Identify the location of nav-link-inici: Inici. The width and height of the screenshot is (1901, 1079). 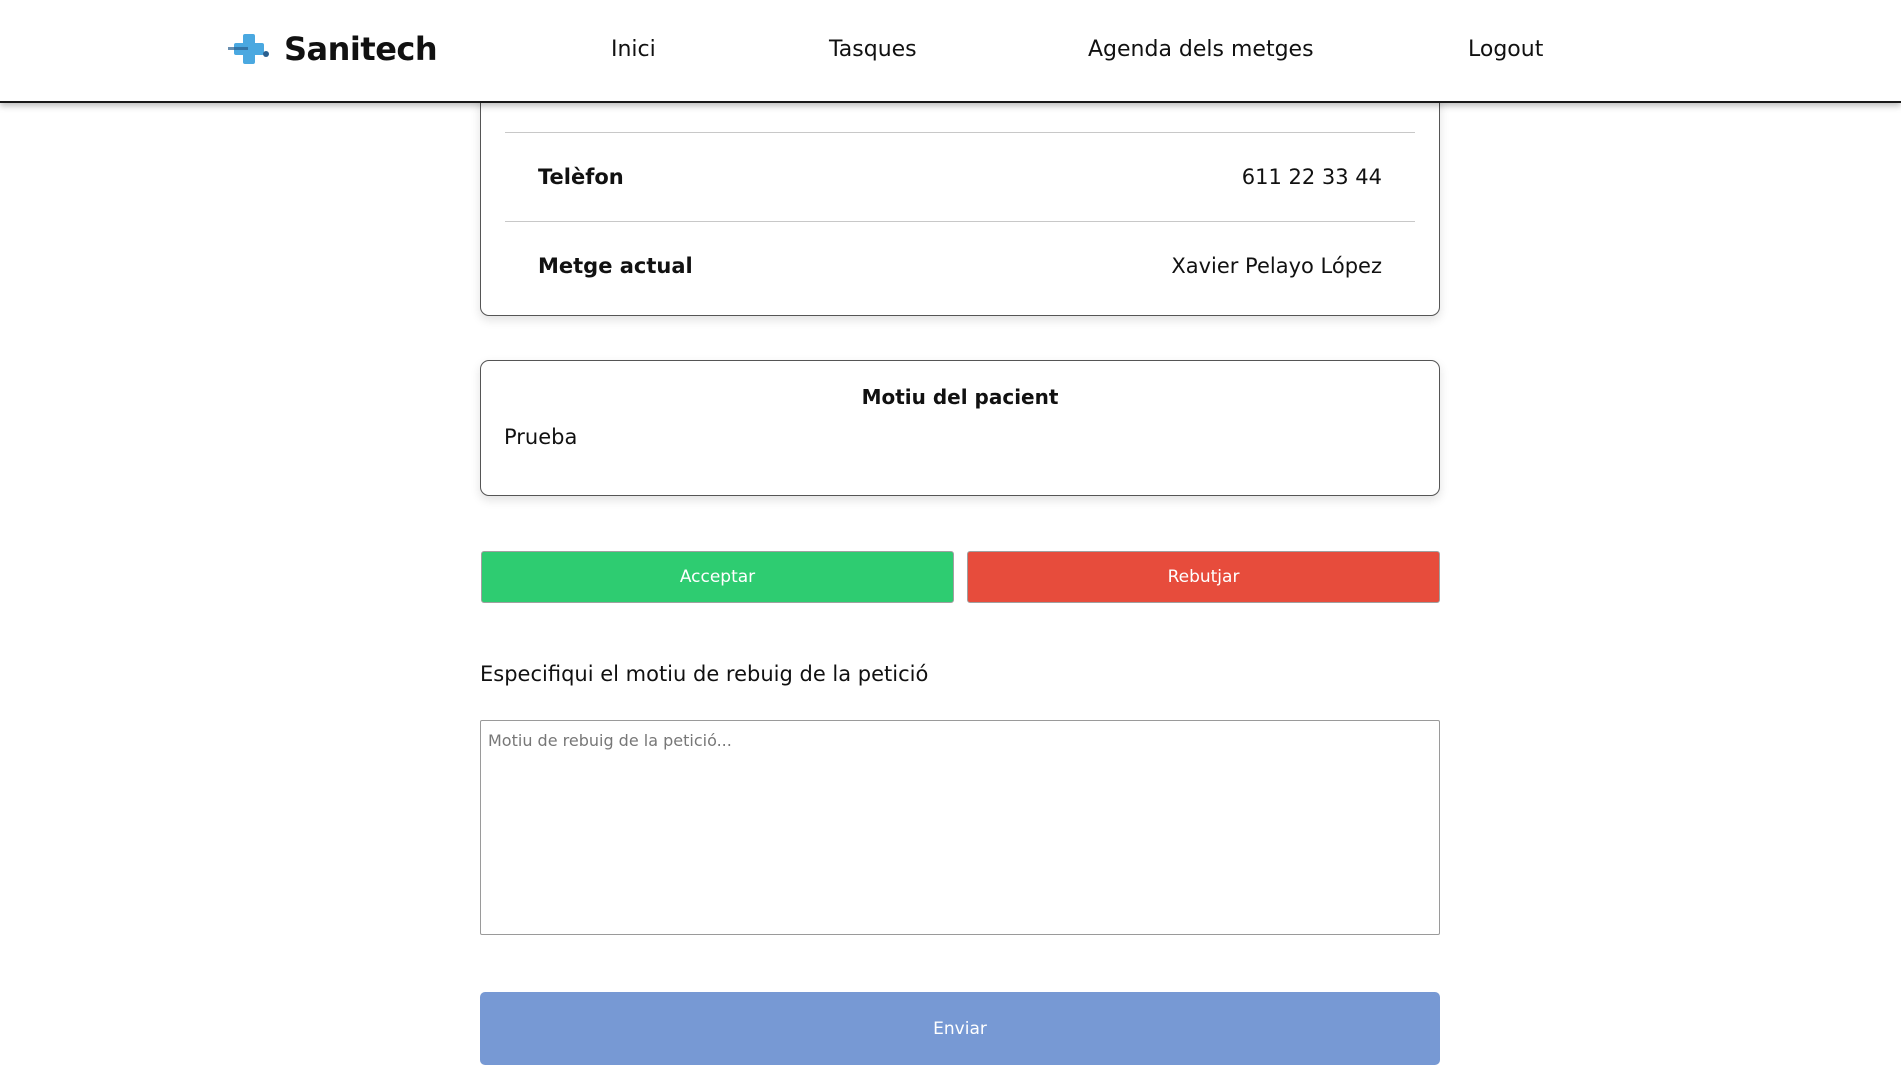
(633, 49).